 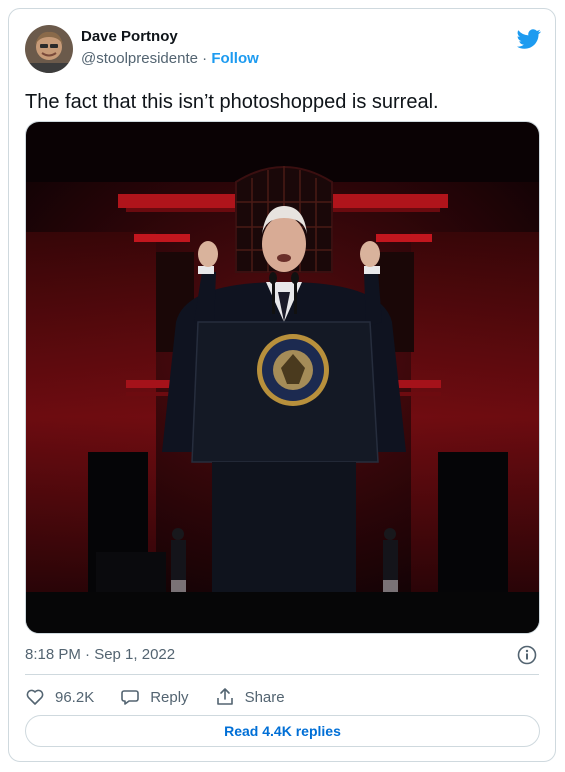 I want to click on tweet-actions: 96.2K Reply Share, so click(x=168, y=697).